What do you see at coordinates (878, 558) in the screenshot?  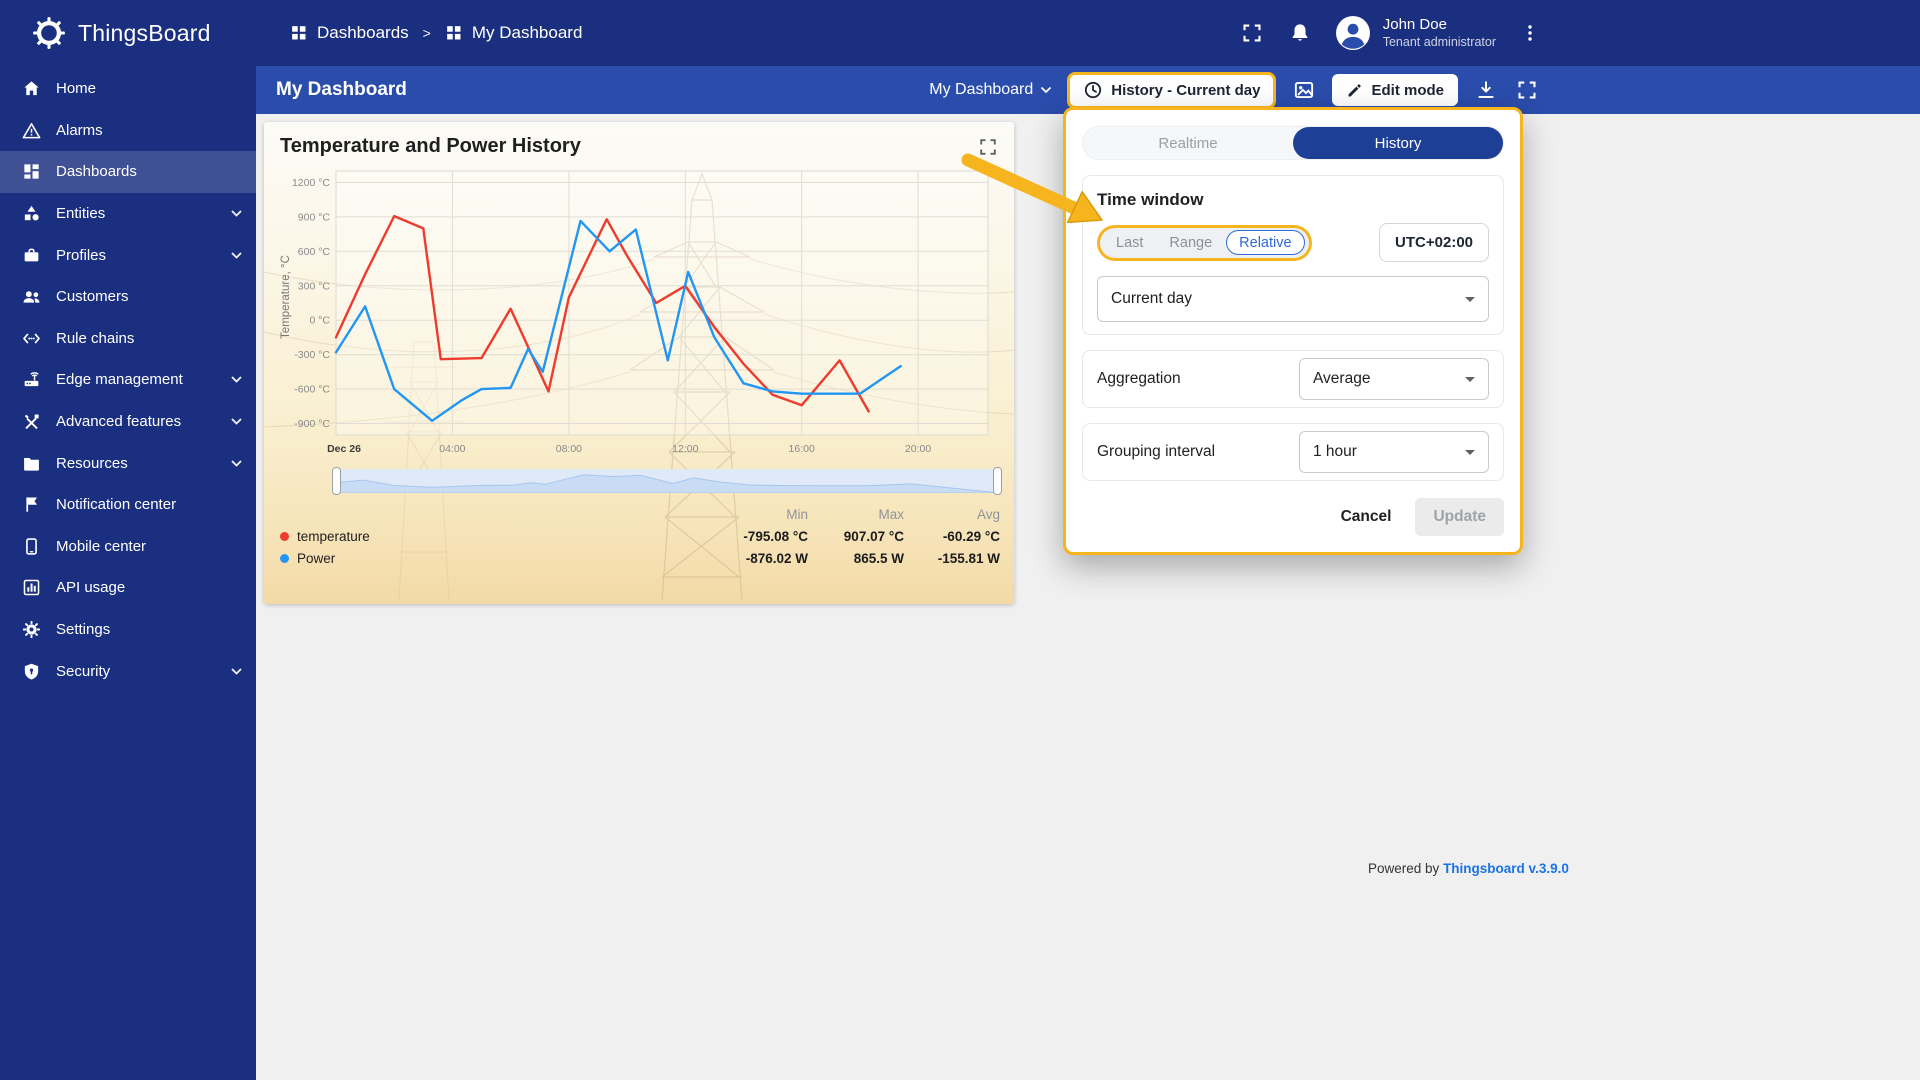 I see `legend-max-value: 865.5 W` at bounding box center [878, 558].